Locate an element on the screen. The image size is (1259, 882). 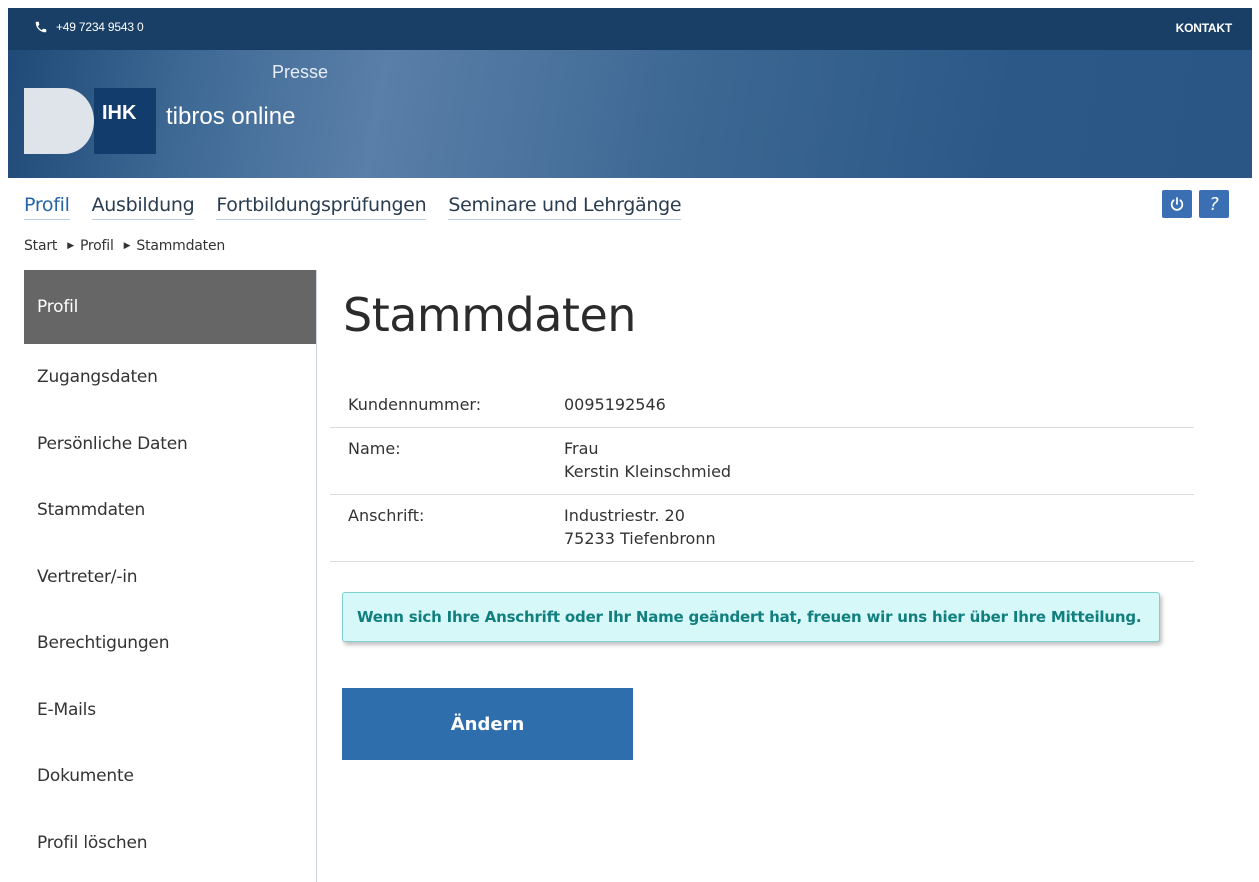
breadcrumb-stammdaten: Stammdaten is located at coordinates (181, 246).